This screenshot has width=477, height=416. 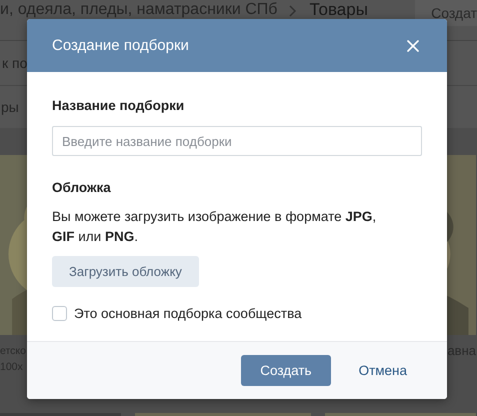 I want to click on page-title: Товары, so click(x=338, y=9).